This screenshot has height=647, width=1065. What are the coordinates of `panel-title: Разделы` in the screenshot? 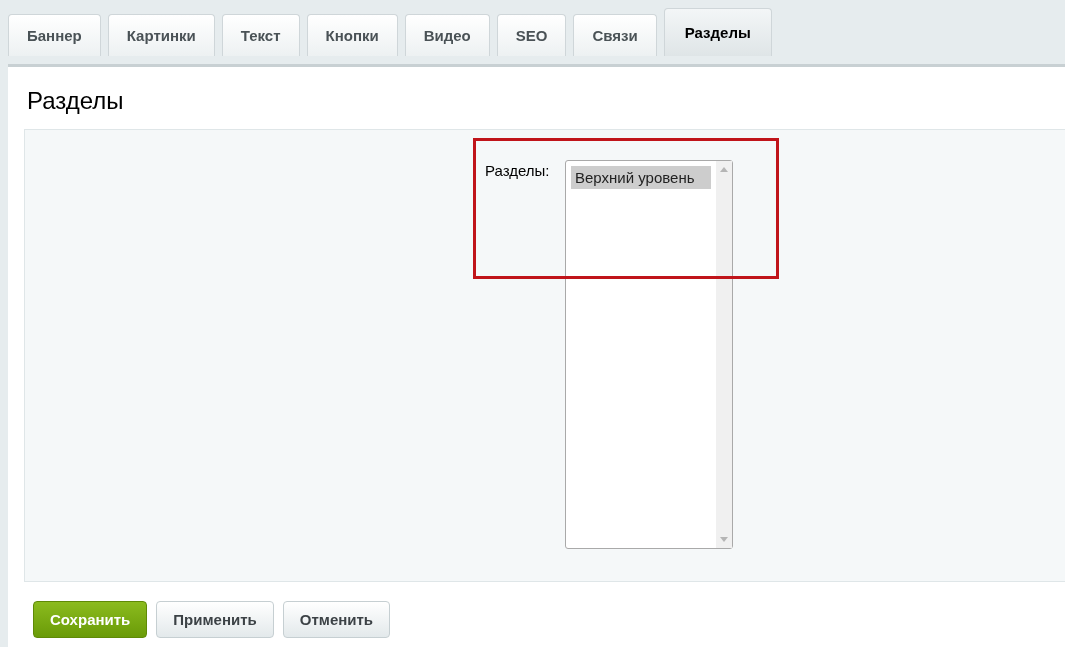 It's located at (75, 101).